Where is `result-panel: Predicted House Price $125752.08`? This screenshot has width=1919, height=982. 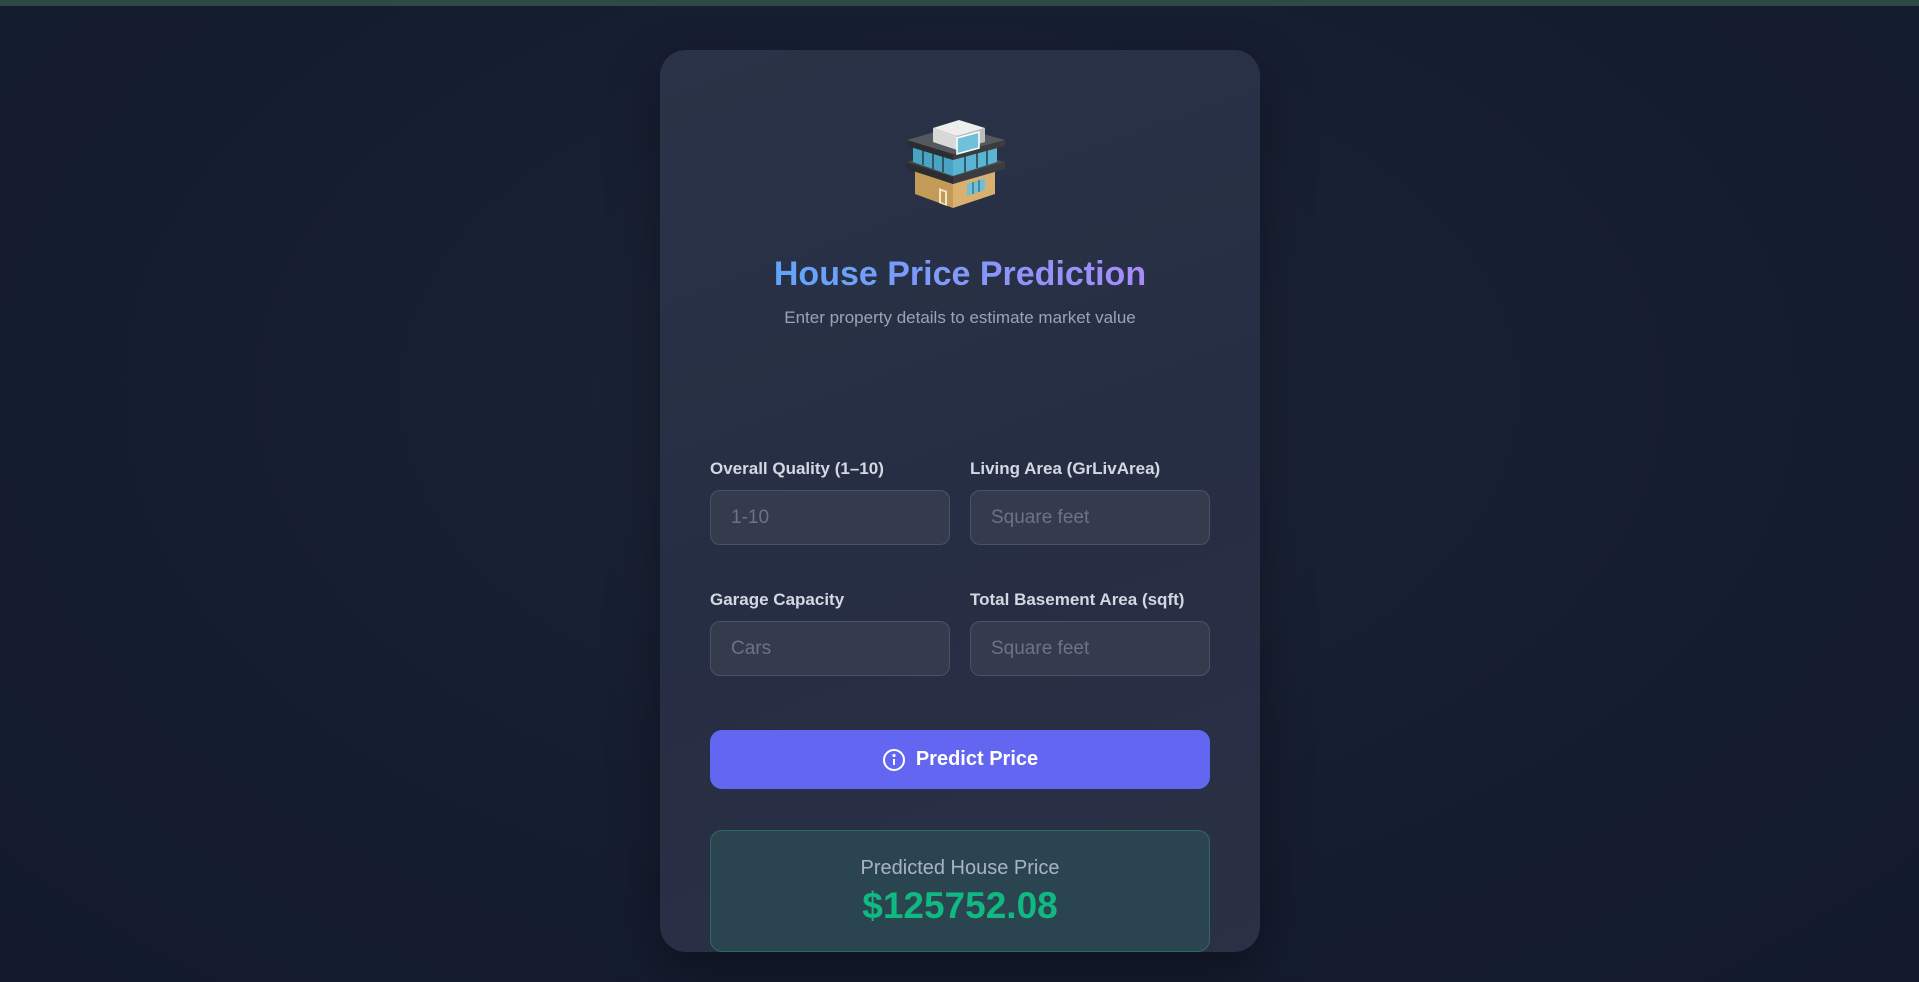 result-panel: Predicted House Price $125752.08 is located at coordinates (960, 891).